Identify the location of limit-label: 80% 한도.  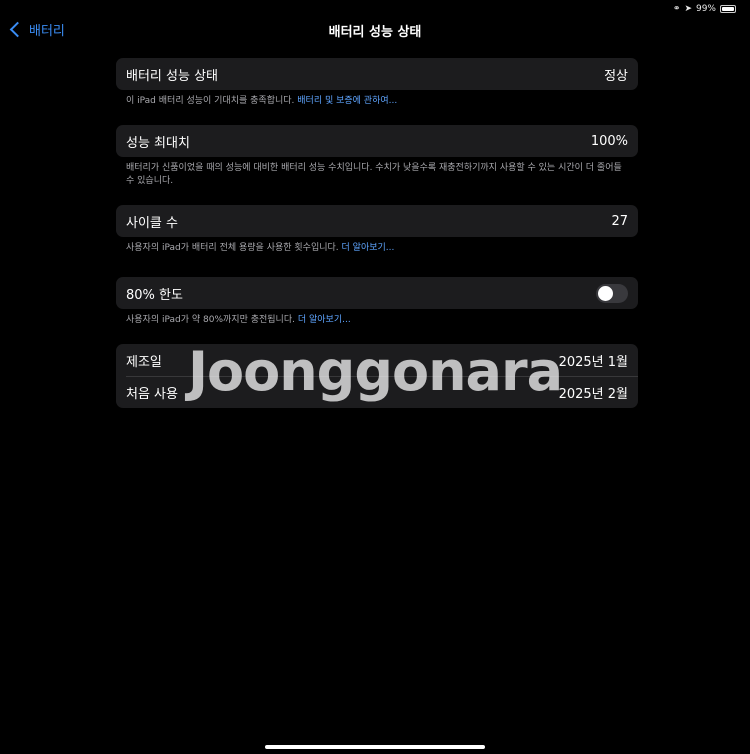
(154, 295).